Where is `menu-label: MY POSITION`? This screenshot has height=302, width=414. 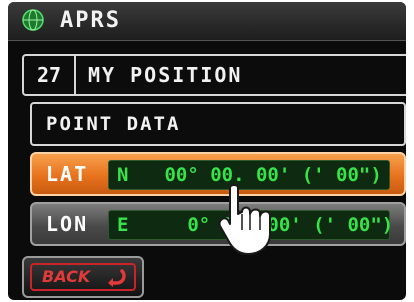
menu-label: MY POSITION is located at coordinates (165, 75).